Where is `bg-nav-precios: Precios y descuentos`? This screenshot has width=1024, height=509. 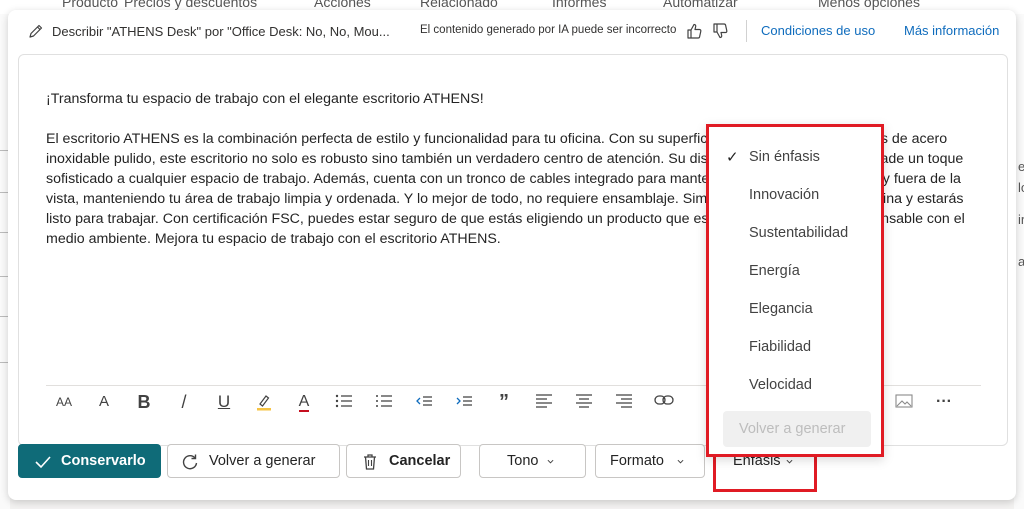 bg-nav-precios: Precios y descuentos is located at coordinates (191, 5).